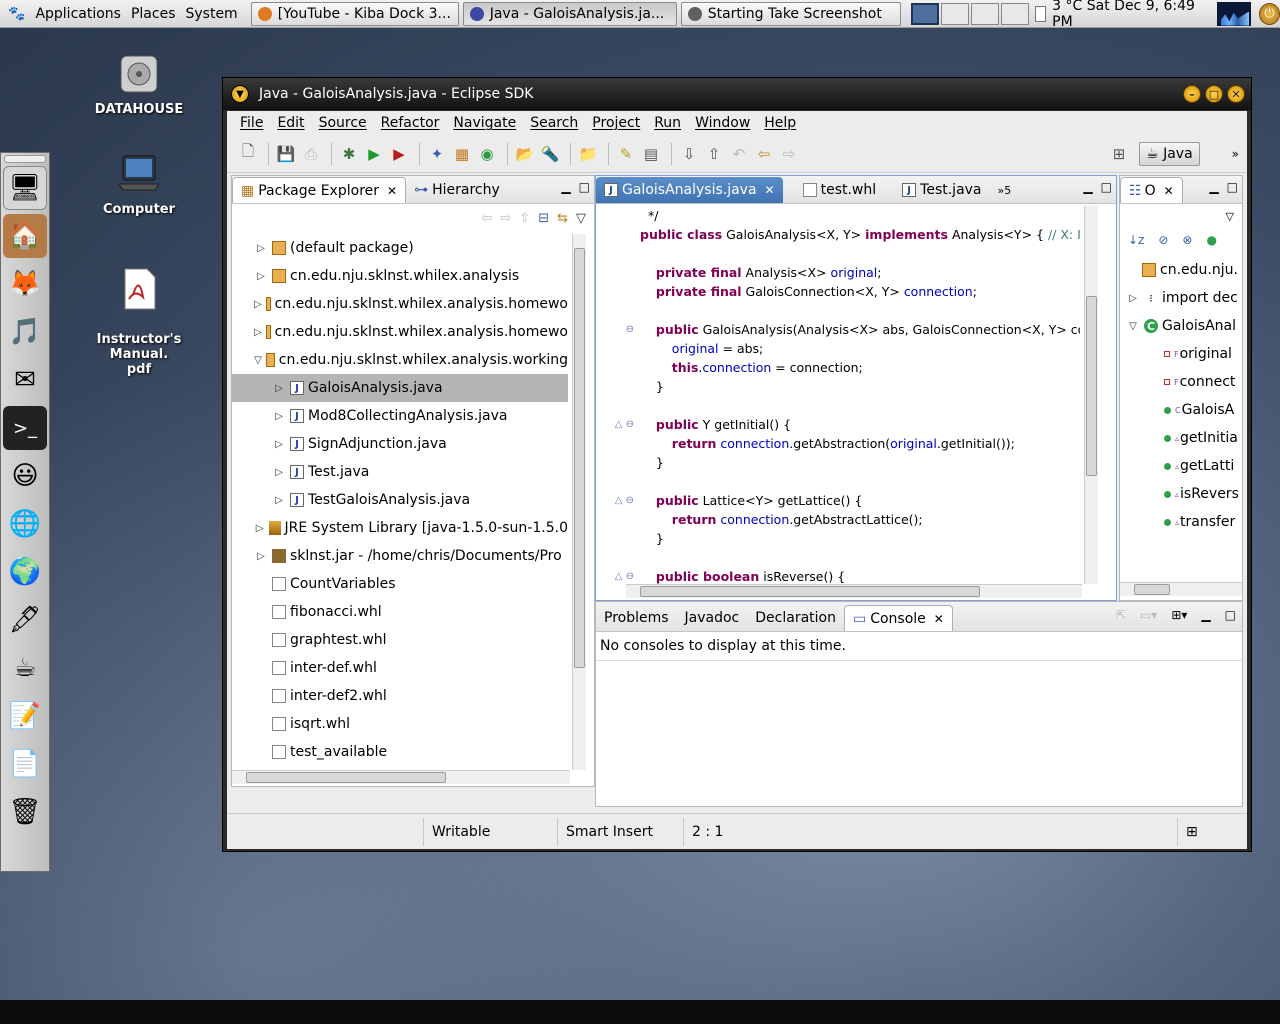 Image resolution: width=1280 pixels, height=1024 pixels. What do you see at coordinates (1182, 438) in the screenshot?
I see `outline-item: ▵ getInitia` at bounding box center [1182, 438].